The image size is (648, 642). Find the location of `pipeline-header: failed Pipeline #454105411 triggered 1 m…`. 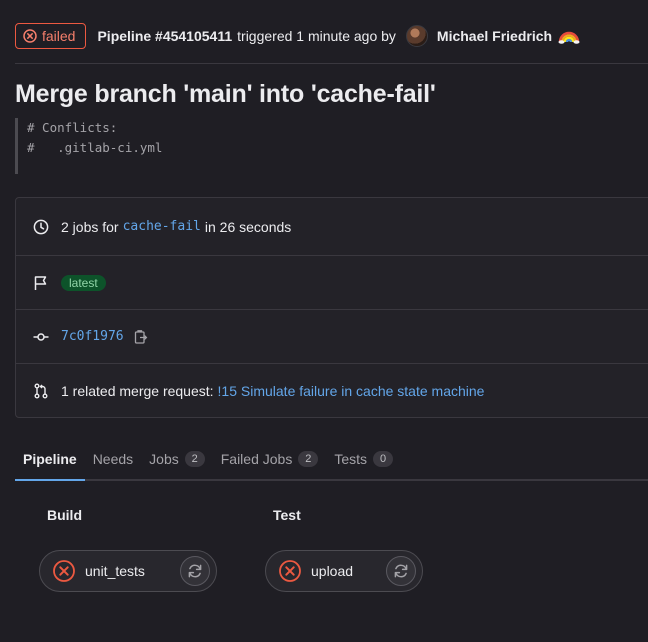

pipeline-header: failed Pipeline #454105411 triggered 1 m… is located at coordinates (331, 36).